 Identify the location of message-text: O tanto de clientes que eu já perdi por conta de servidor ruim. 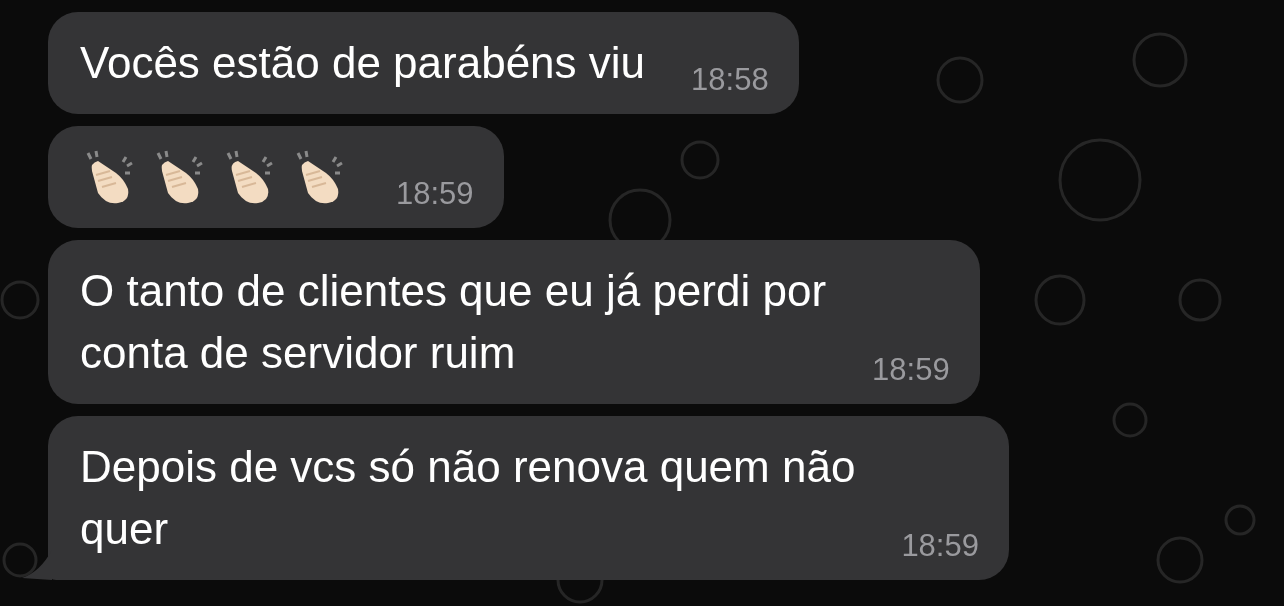
(453, 322).